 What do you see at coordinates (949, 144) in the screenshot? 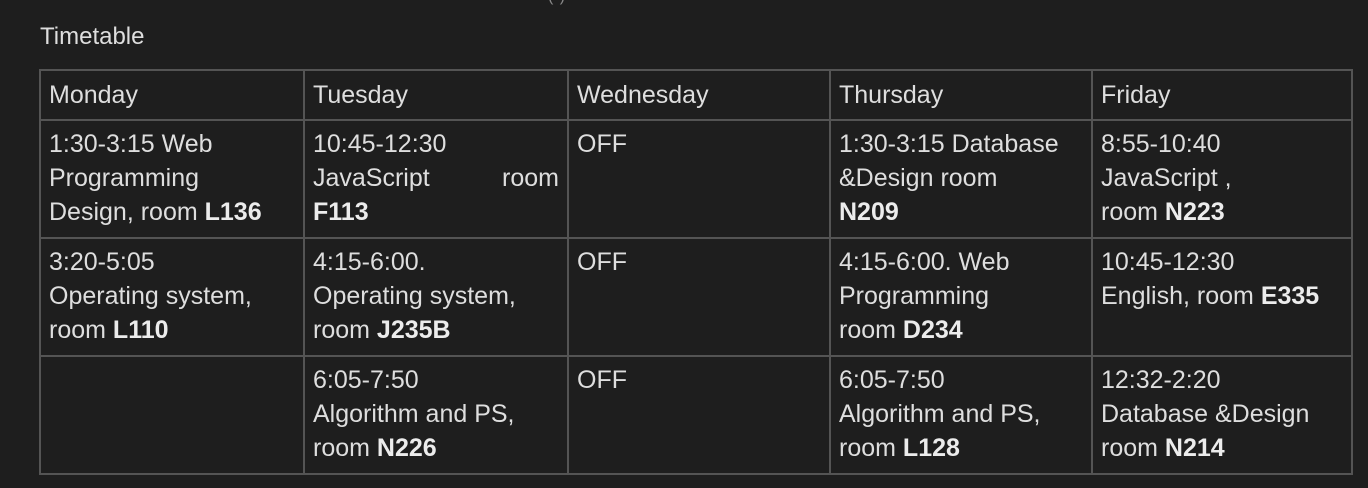
I see `cell-time: 1:30-3:15 Database` at bounding box center [949, 144].